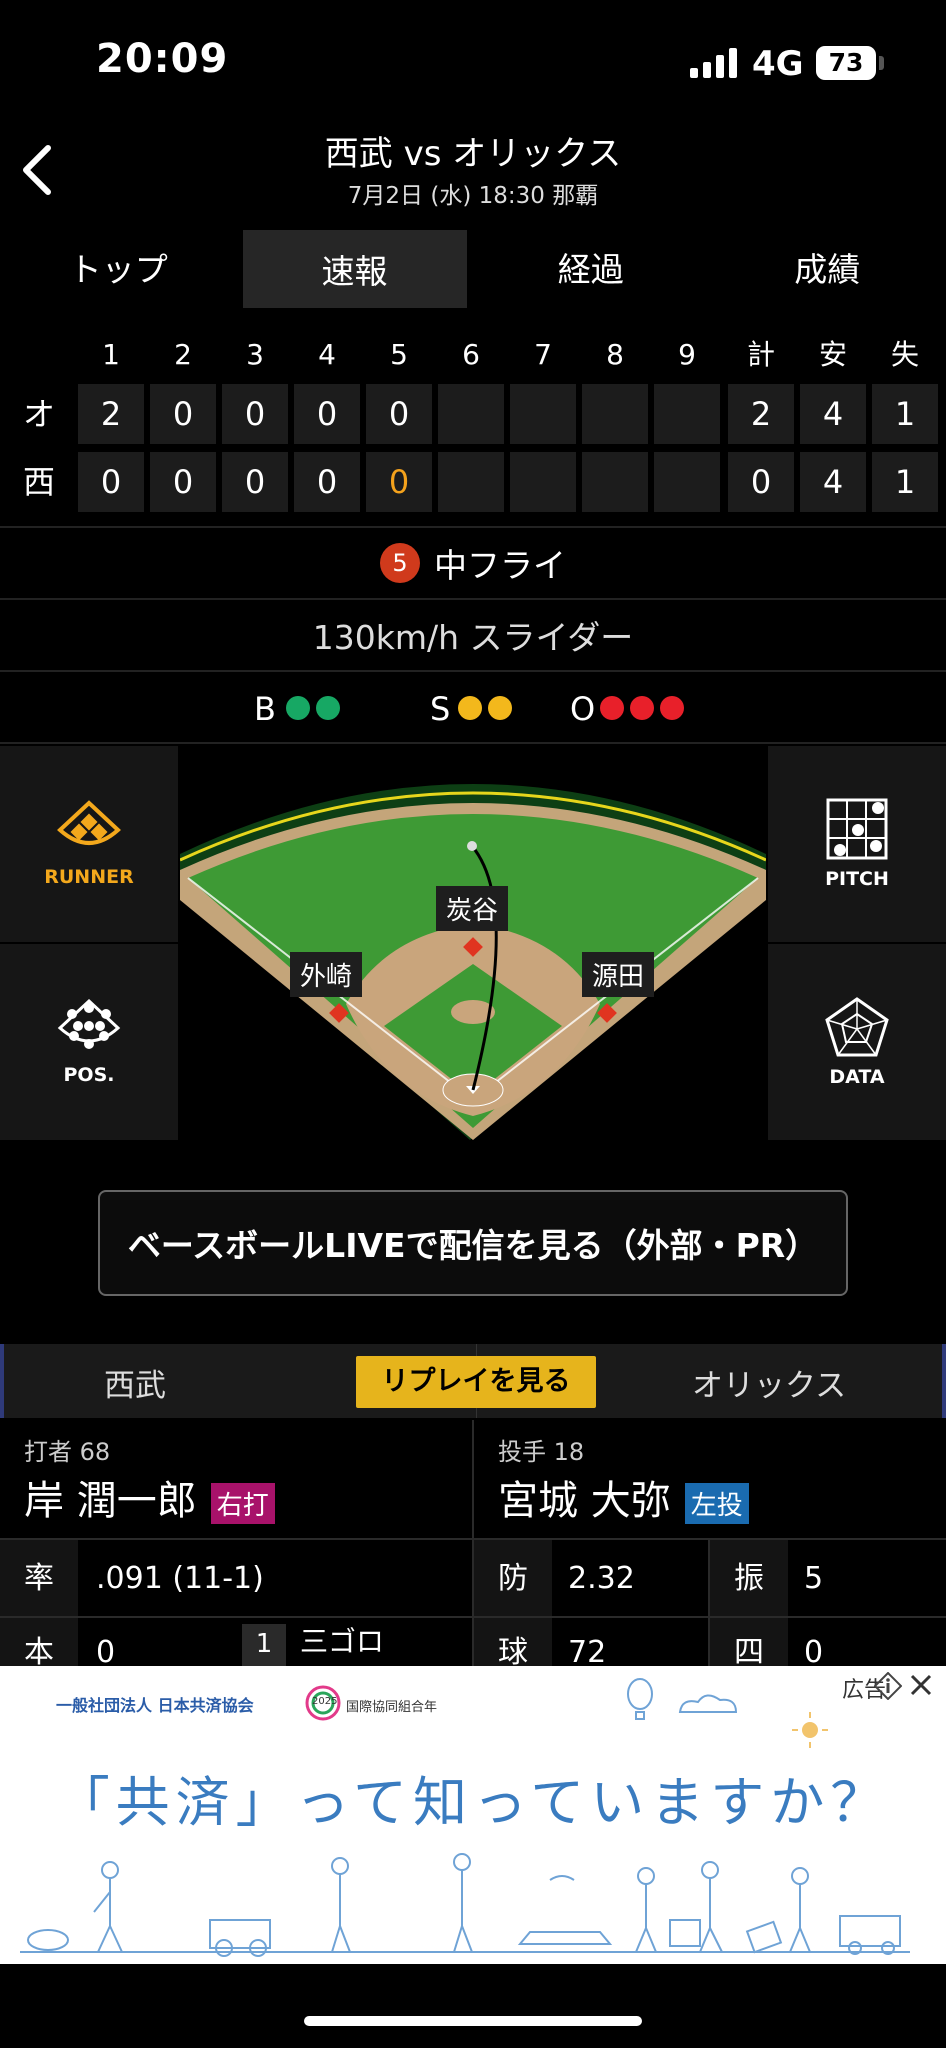  I want to click on pitcher-card: 投手 18 宮城 大弥 左投, so click(710, 1479).